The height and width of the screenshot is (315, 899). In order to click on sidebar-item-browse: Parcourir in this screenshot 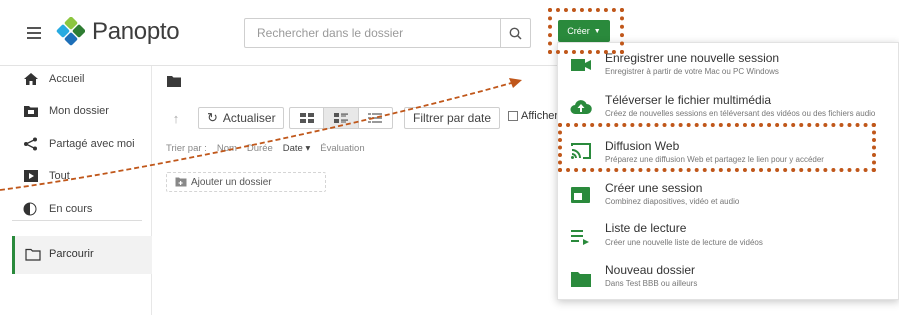, I will do `click(82, 255)`.